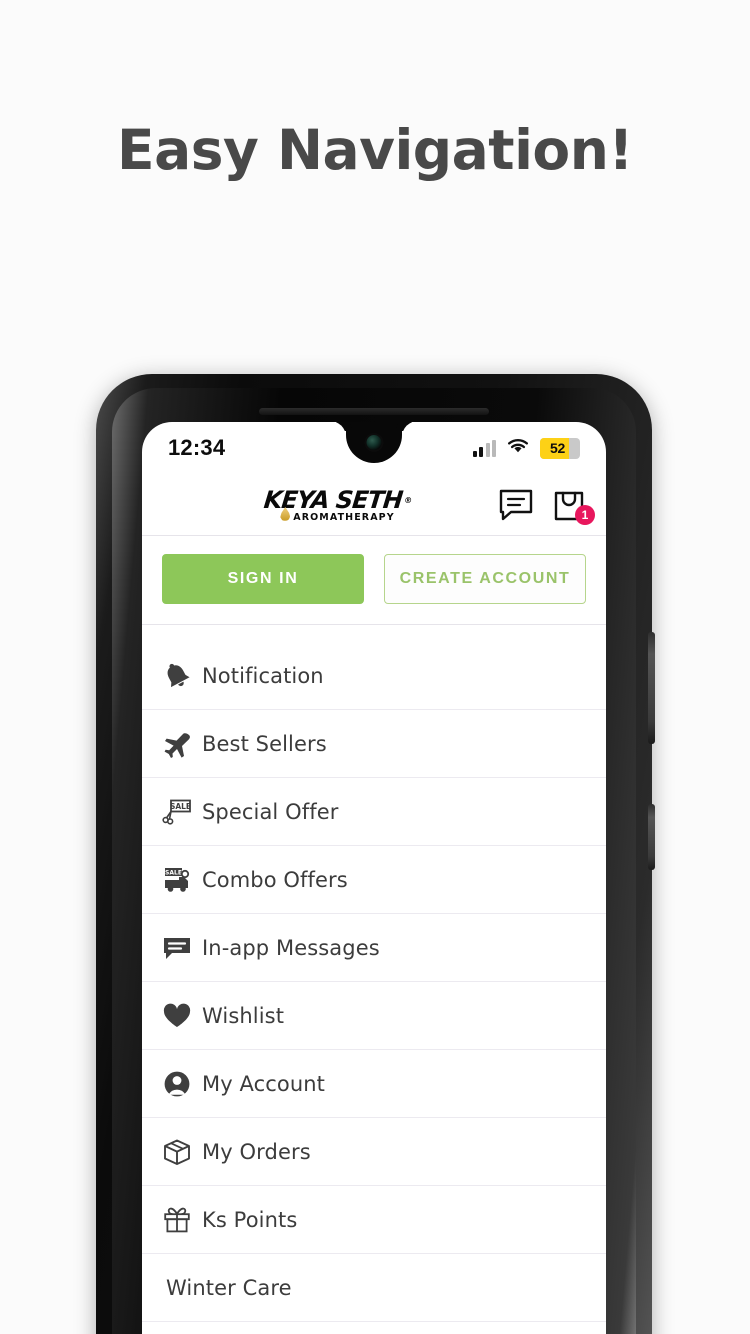 The image size is (750, 1334). I want to click on status-indicators: 52, so click(526, 448).